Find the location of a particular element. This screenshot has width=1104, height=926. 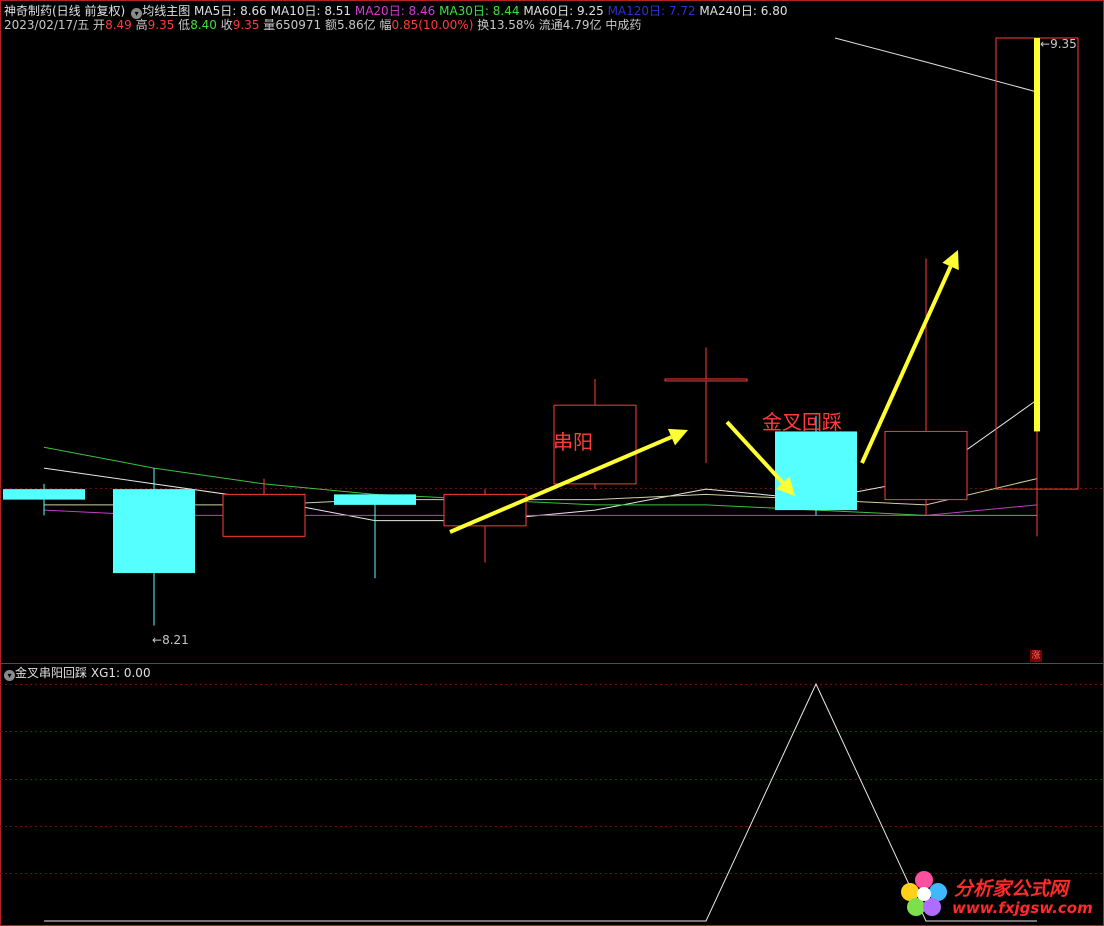

watermark: 分析家公式网 www.fxjgsw.com is located at coordinates (996, 894).